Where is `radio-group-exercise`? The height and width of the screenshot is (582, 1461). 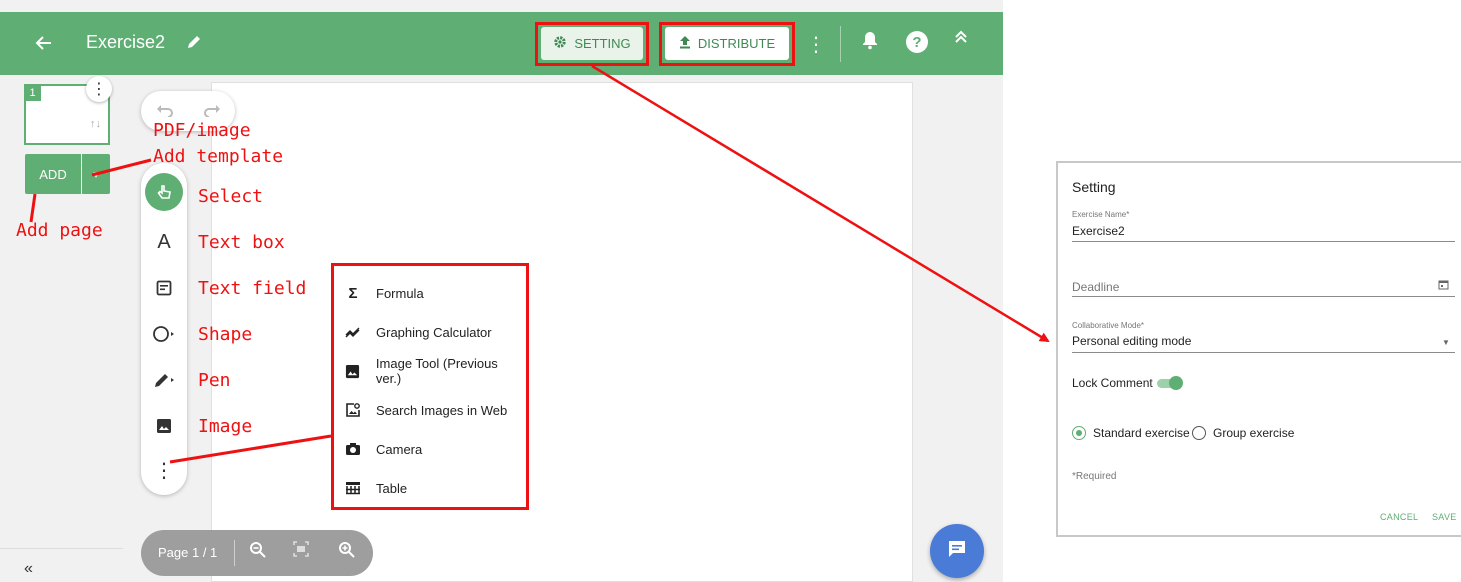 radio-group-exercise is located at coordinates (1199, 433).